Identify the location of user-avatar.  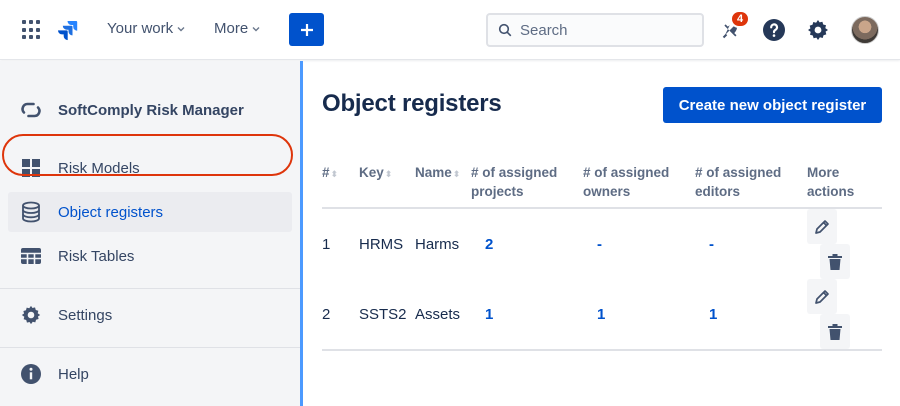
(865, 30).